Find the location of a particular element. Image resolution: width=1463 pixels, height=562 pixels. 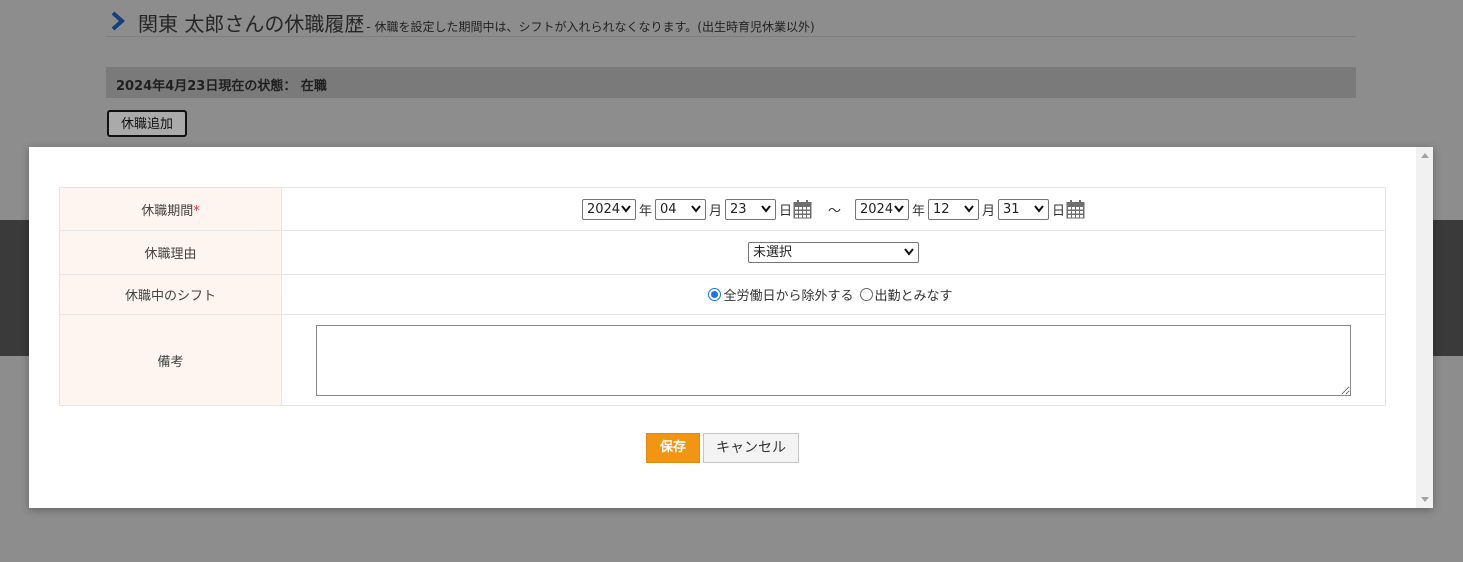

end-day-select: 31 is located at coordinates (1024, 209).